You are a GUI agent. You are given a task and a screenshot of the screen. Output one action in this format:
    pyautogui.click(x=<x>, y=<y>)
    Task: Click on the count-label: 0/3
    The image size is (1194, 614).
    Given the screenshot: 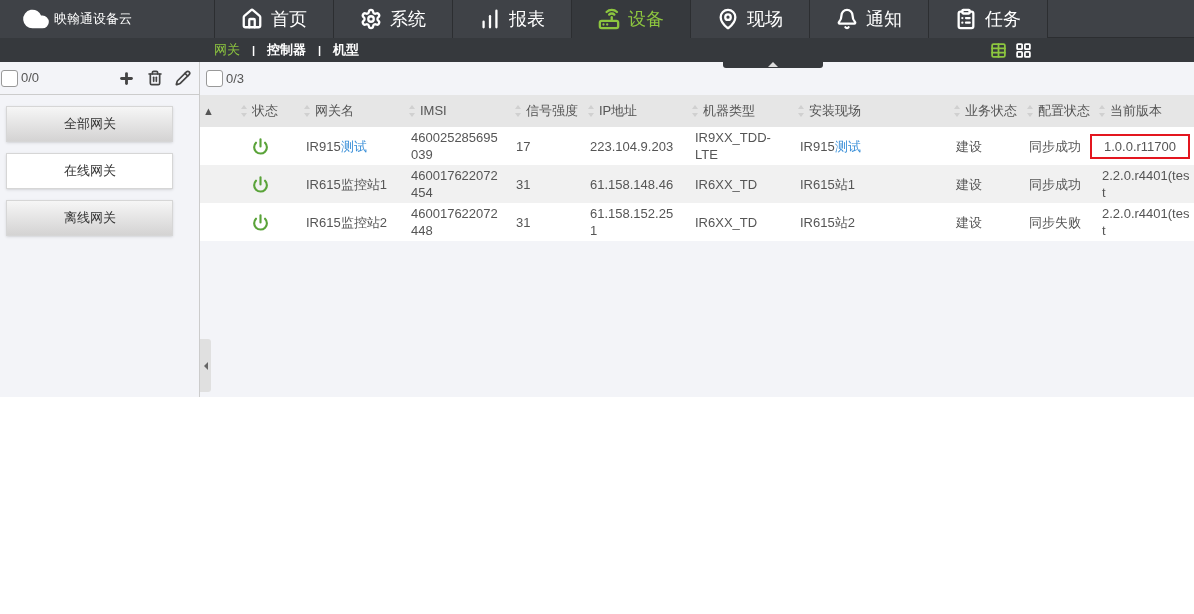 What is the action you would take?
    pyautogui.click(x=235, y=78)
    